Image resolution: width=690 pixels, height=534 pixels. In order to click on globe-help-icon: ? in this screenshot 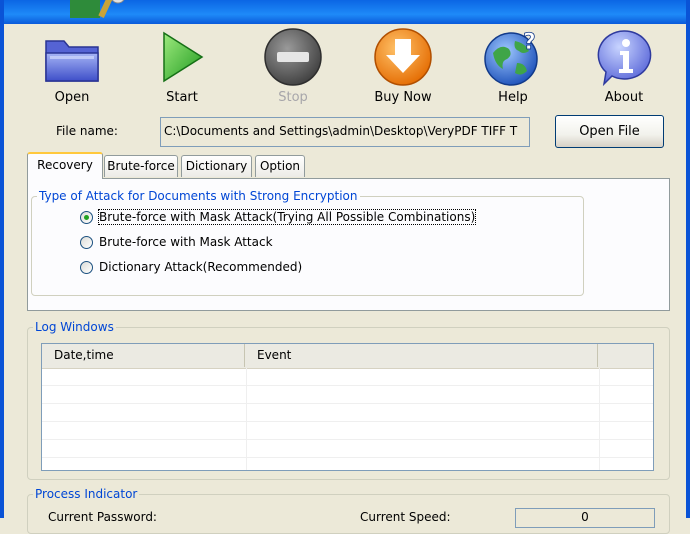, I will do `click(511, 58)`.